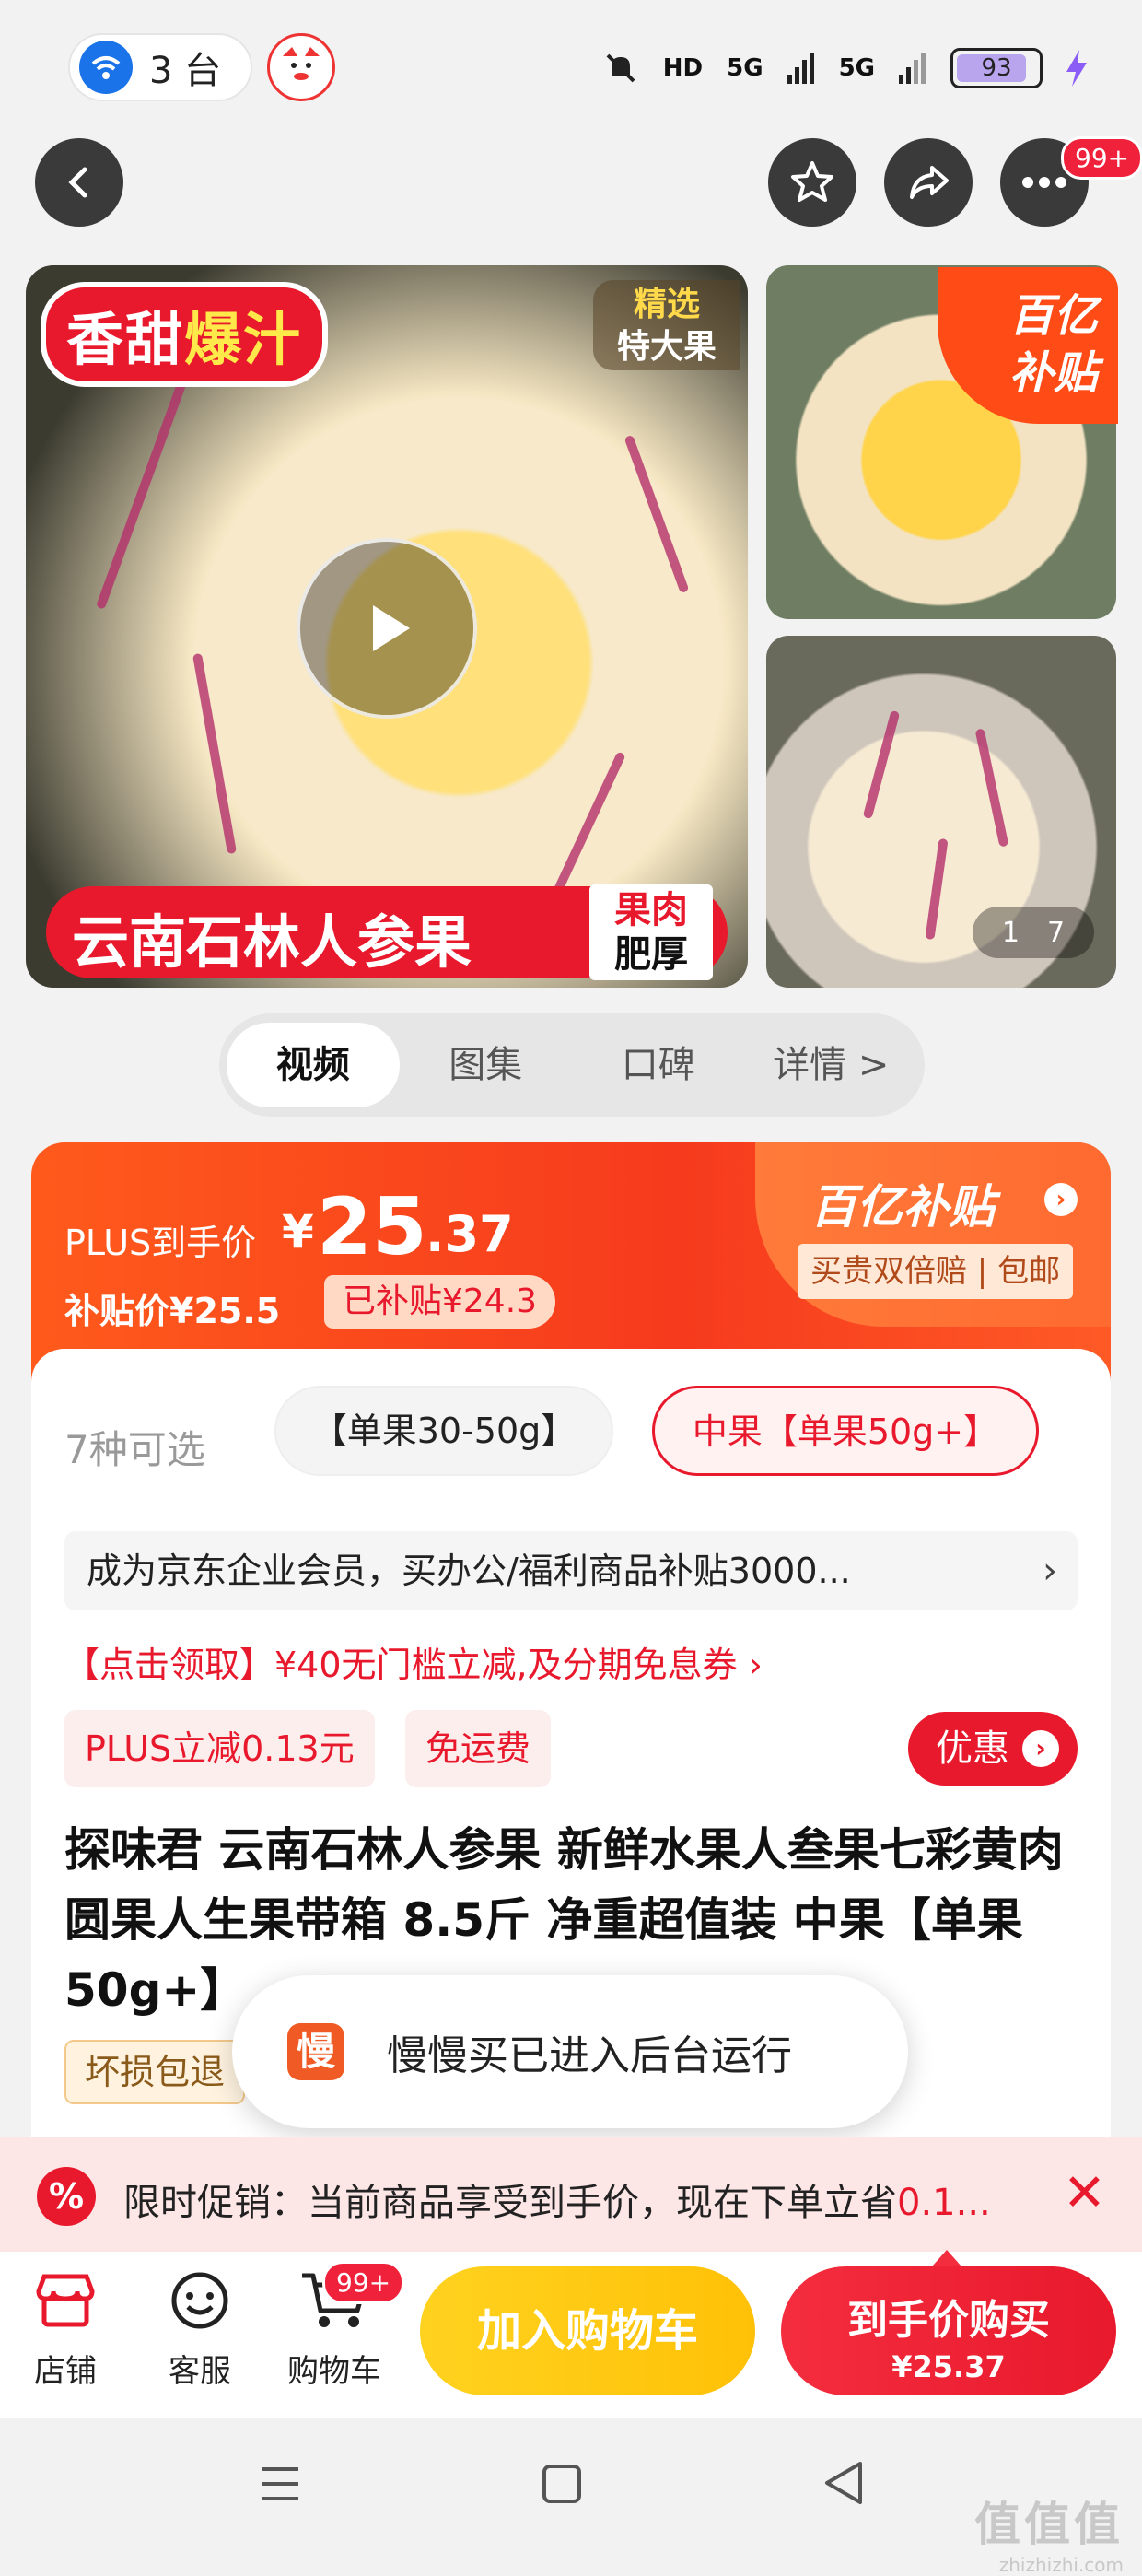 This screenshot has width=1142, height=2576. What do you see at coordinates (161, 1243) in the screenshot?
I see `plus-price-label: PLUS到手价` at bounding box center [161, 1243].